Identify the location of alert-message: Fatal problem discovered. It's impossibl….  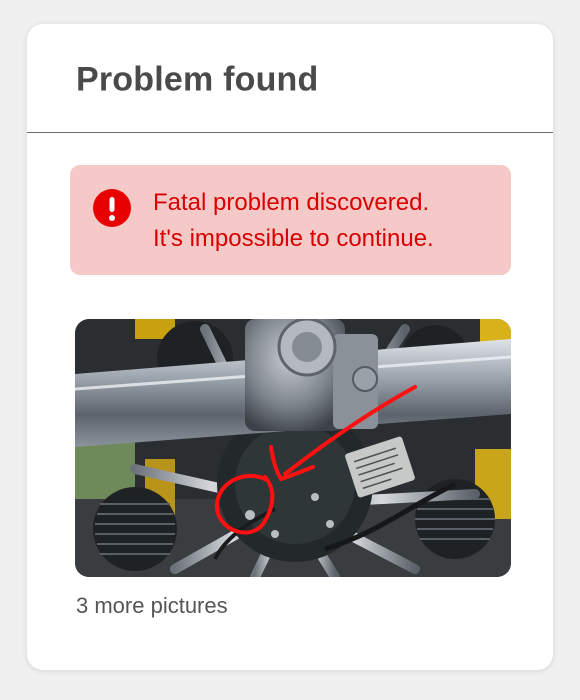
(293, 221).